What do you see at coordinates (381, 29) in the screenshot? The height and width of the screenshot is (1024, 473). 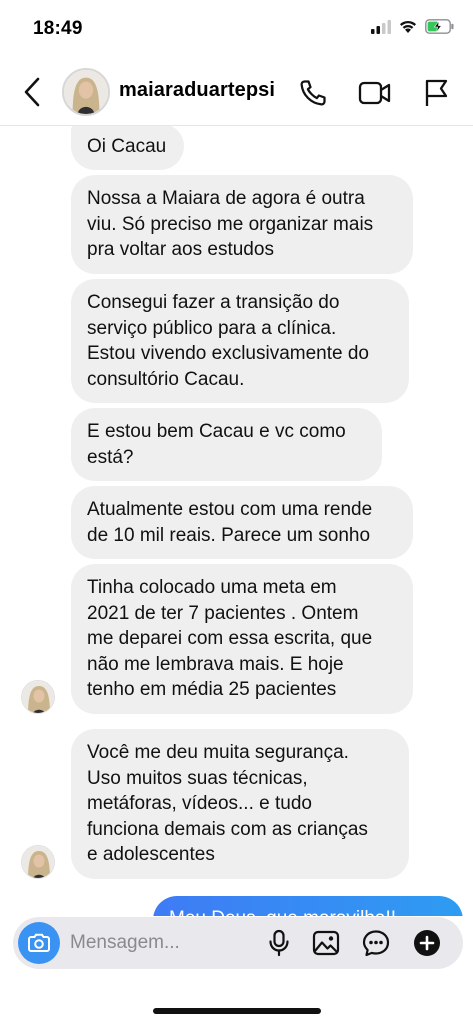 I see `cellular-signal-icon` at bounding box center [381, 29].